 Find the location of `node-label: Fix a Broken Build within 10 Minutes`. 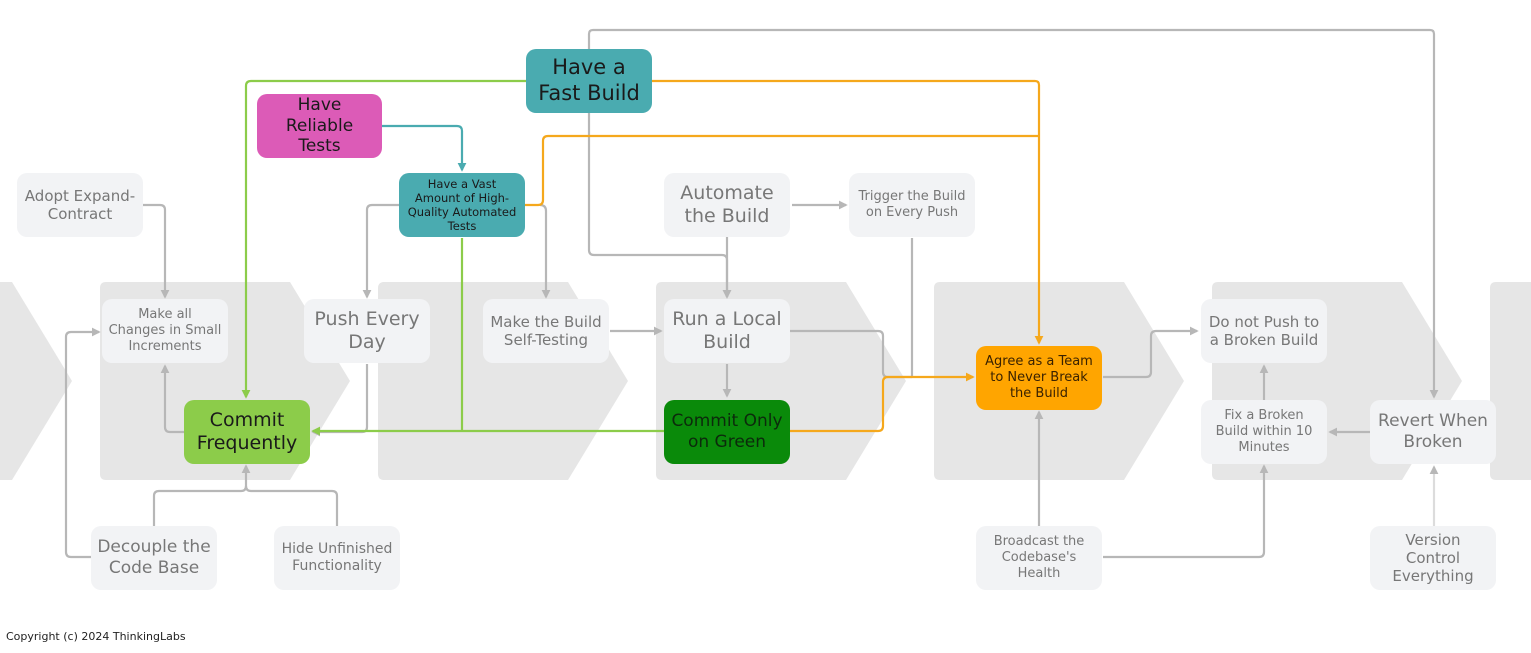

node-label: Fix a Broken Build within 10 Minutes is located at coordinates (1264, 431).